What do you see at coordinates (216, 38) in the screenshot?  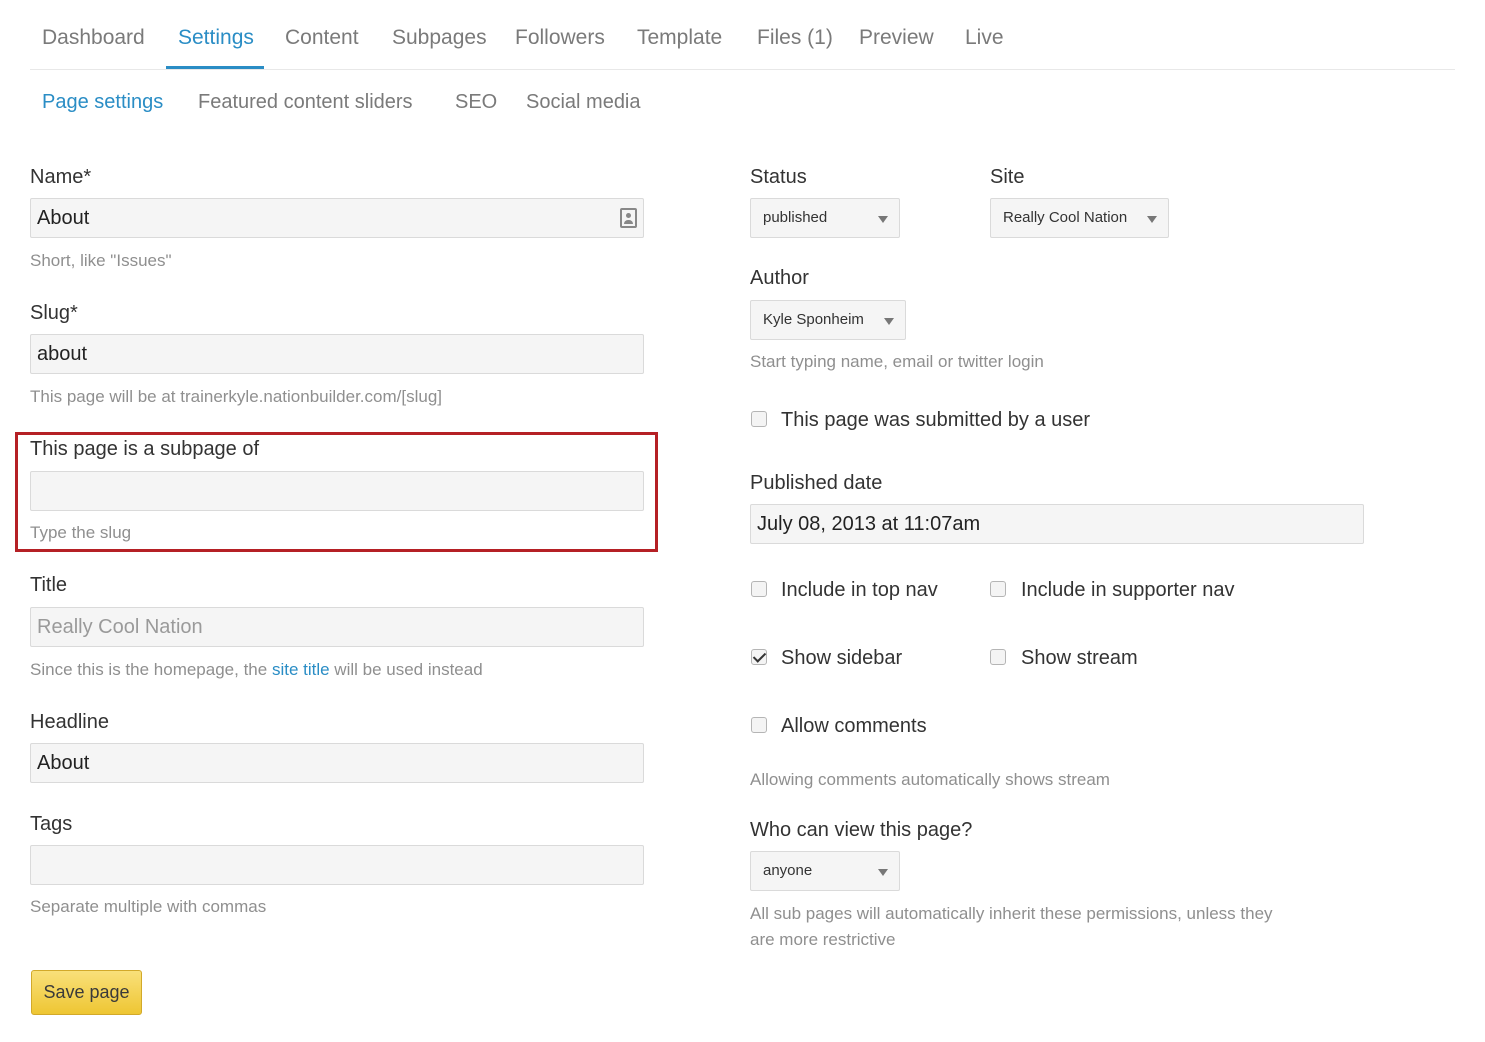 I see `tab-settings: Settings` at bounding box center [216, 38].